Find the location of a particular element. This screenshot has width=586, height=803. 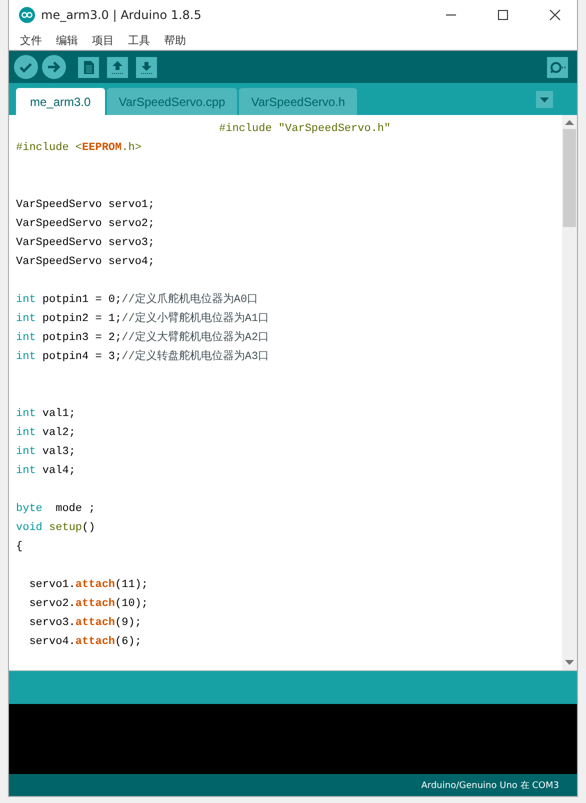

code-line: int potpin2 = 1;//定义小臂舵机电位器为A1口 is located at coordinates (143, 319).